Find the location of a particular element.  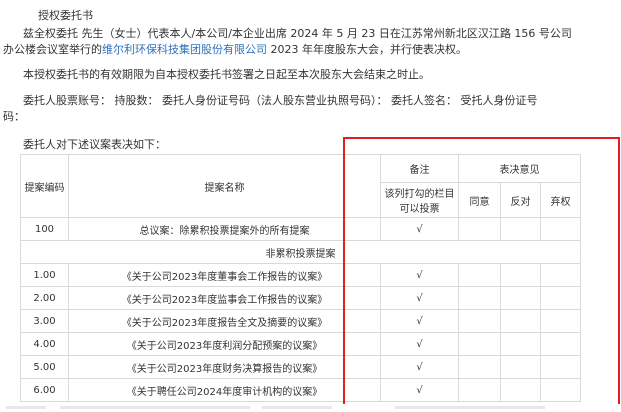

company-name-link: 维尔利环保科技集团股份有限公司 is located at coordinates (184, 49).